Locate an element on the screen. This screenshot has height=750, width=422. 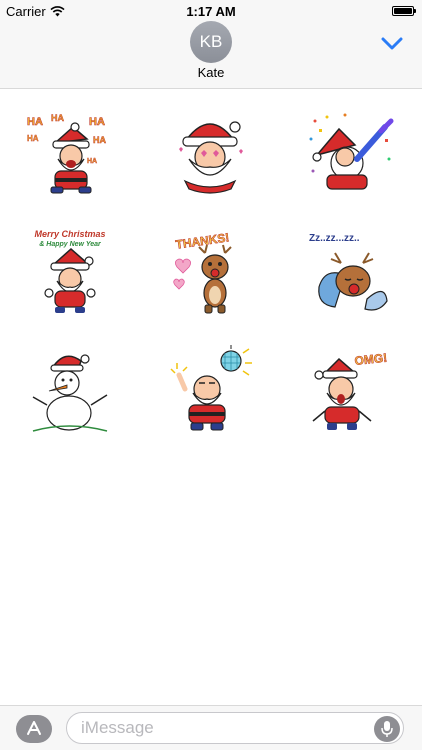
santa-laughing-image: HA HA HA HA HA HA is located at coordinates (67, 153).